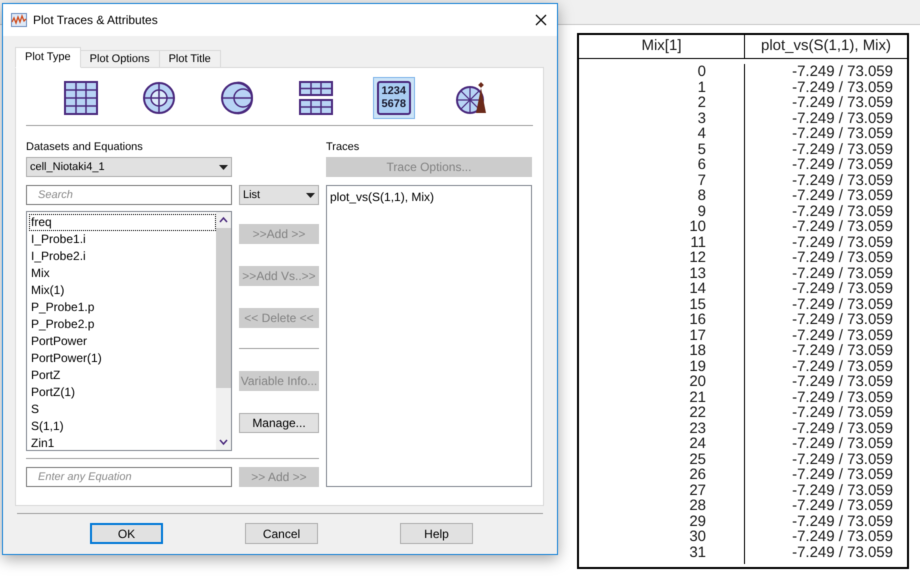 This screenshot has height=576, width=920. I want to click on list-item: Zin1, so click(122, 443).